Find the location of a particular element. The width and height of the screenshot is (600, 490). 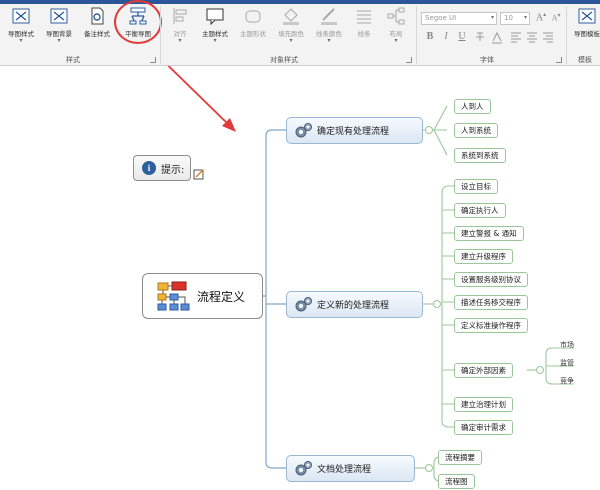

topic-style-button: 主题样式 ▾ is located at coordinates (215, 26).